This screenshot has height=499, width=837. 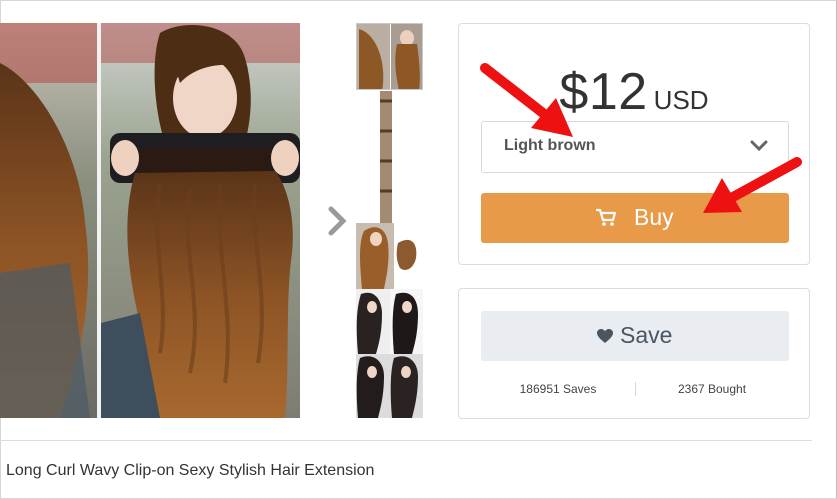 I want to click on cart-icon, so click(x=606, y=217).